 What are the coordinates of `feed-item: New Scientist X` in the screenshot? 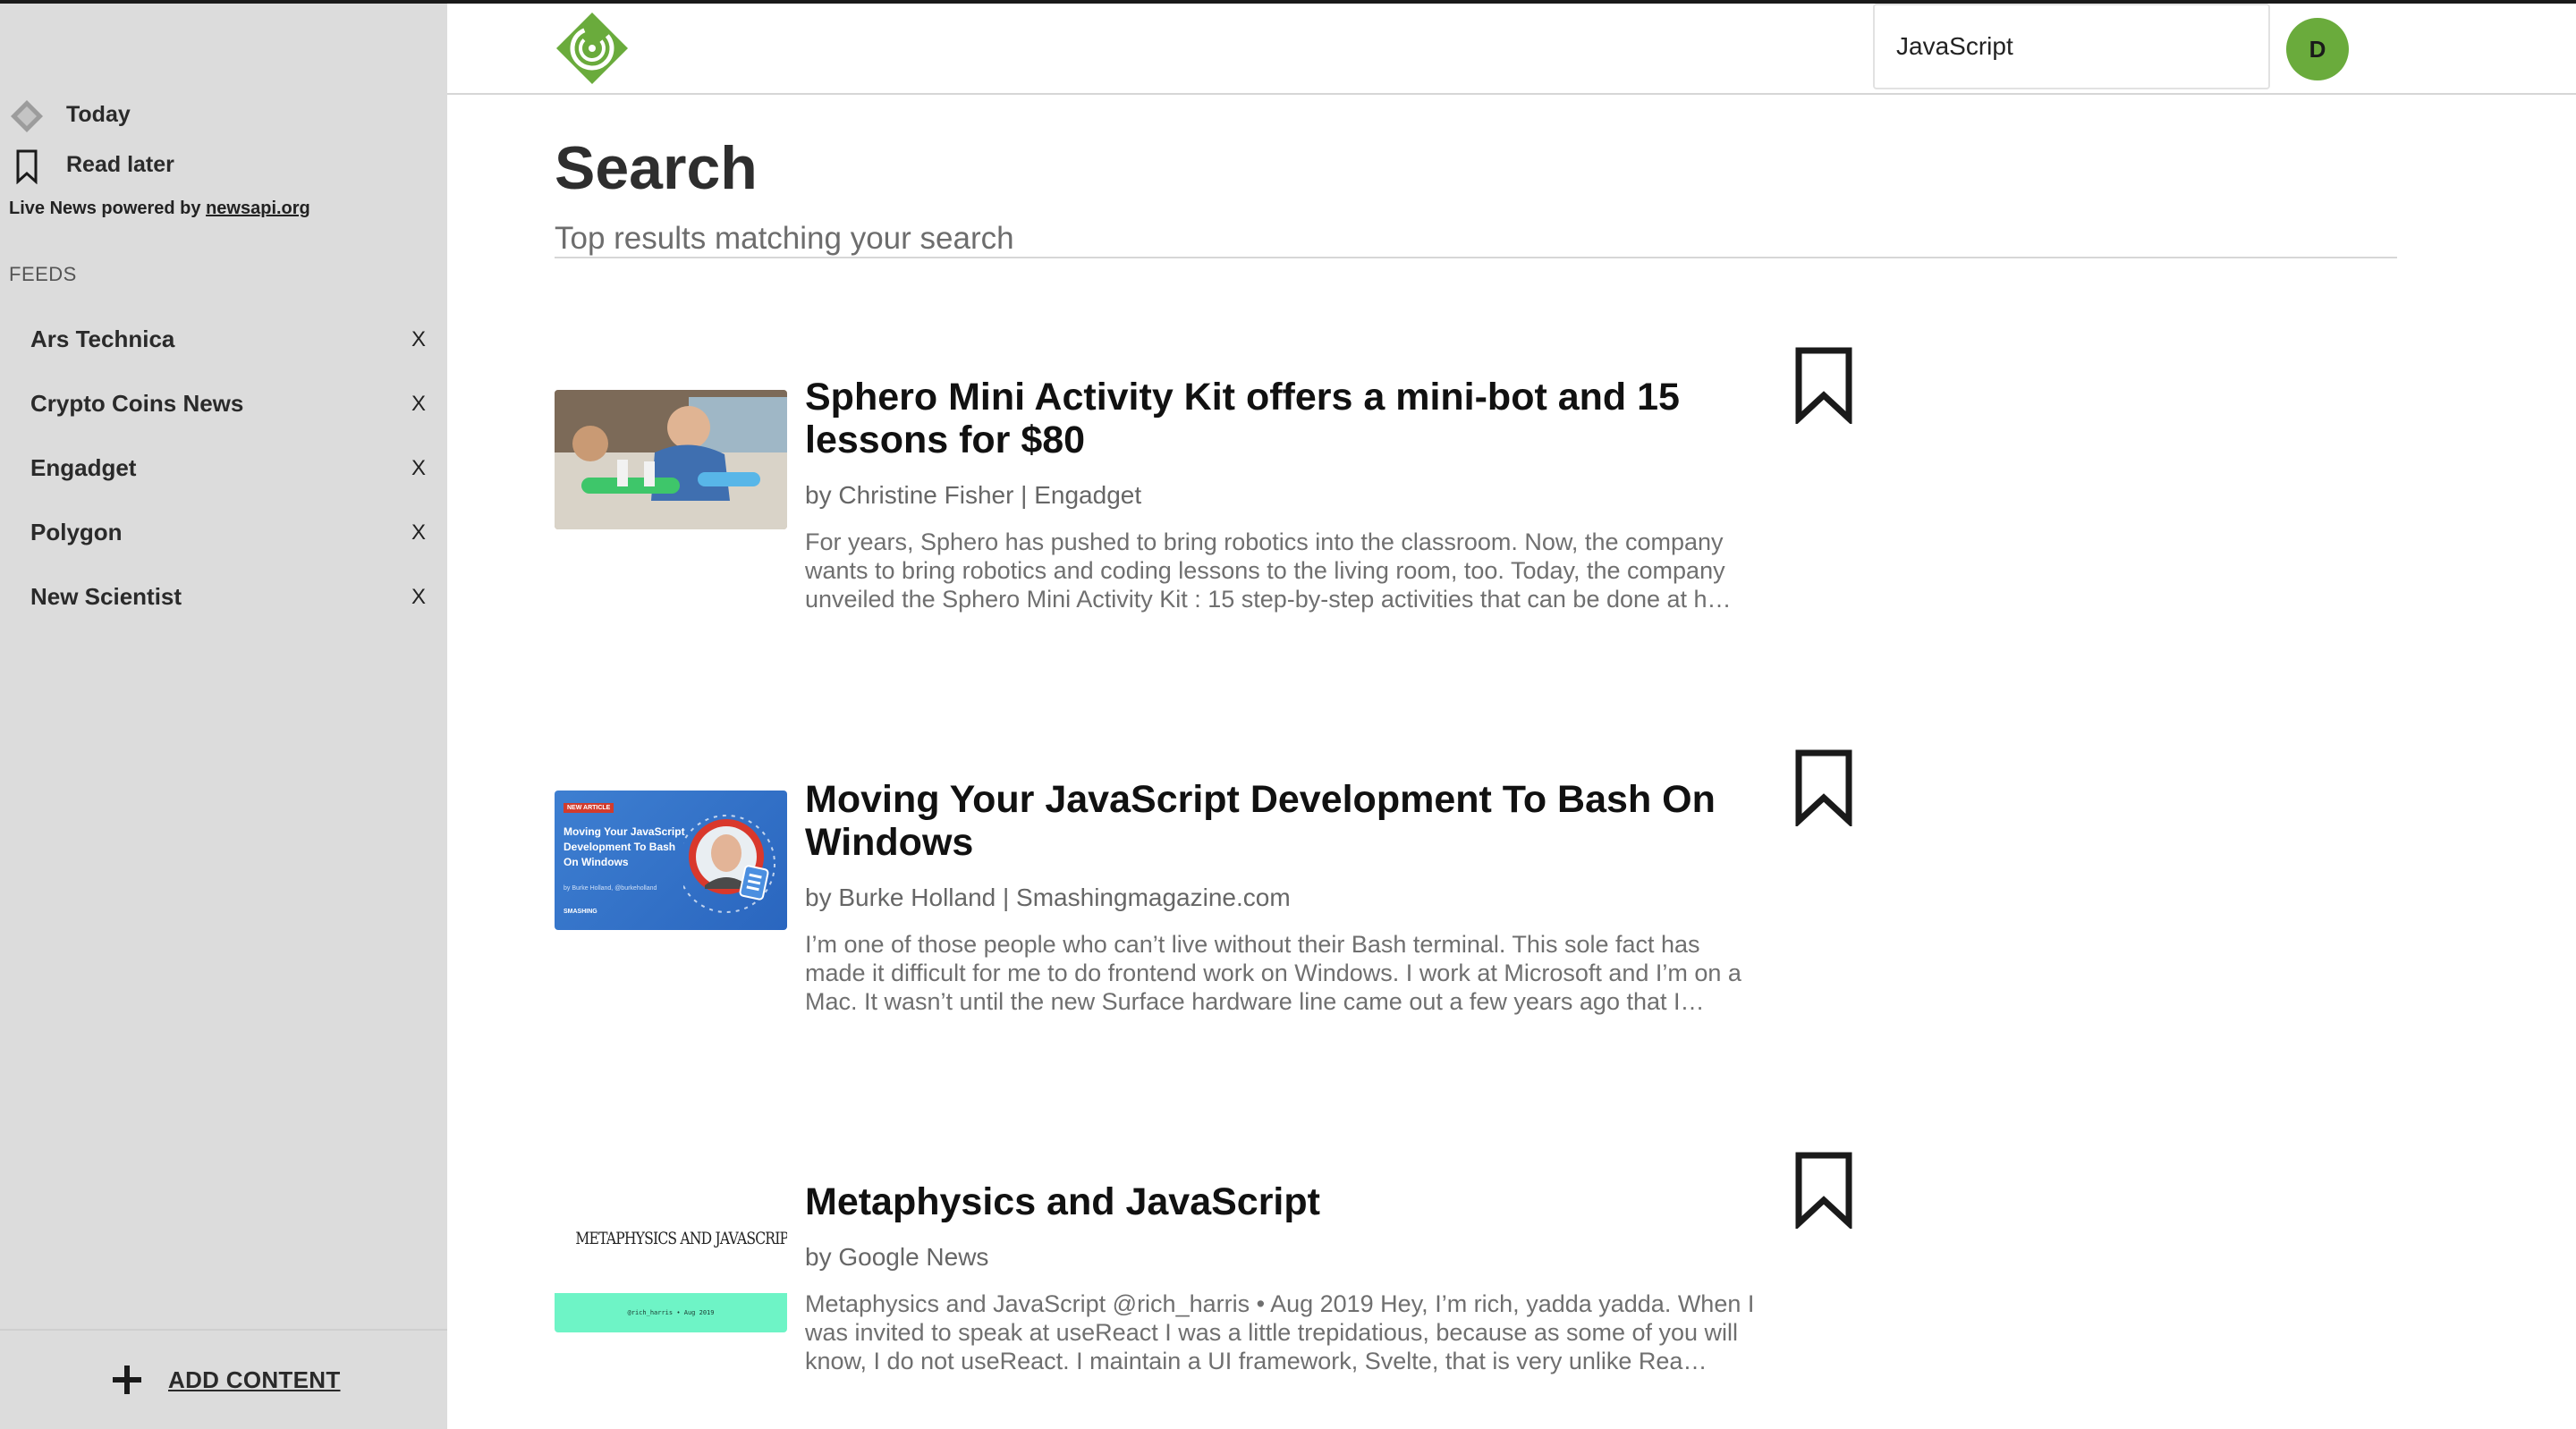 It's located at (223, 597).